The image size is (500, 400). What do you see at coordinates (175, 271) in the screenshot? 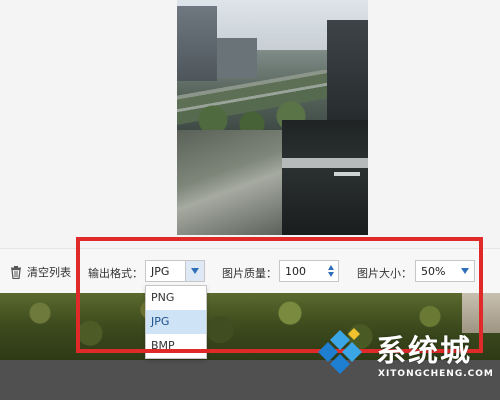
I see `output-format-select: JPG` at bounding box center [175, 271].